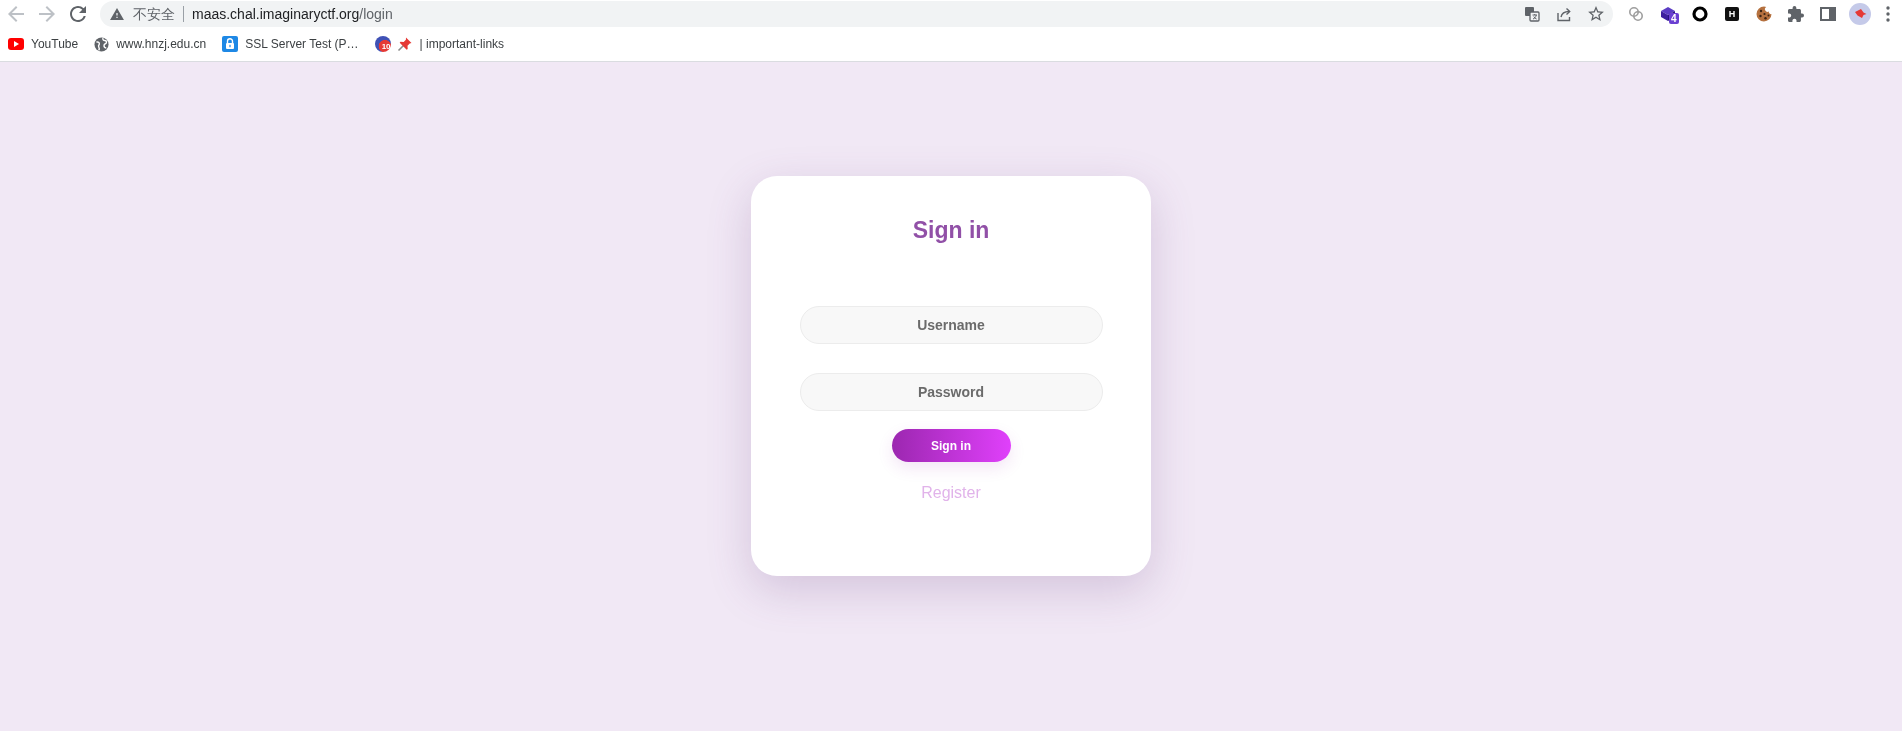 This screenshot has width=1902, height=731. I want to click on side-panel-icon, so click(1828, 13).